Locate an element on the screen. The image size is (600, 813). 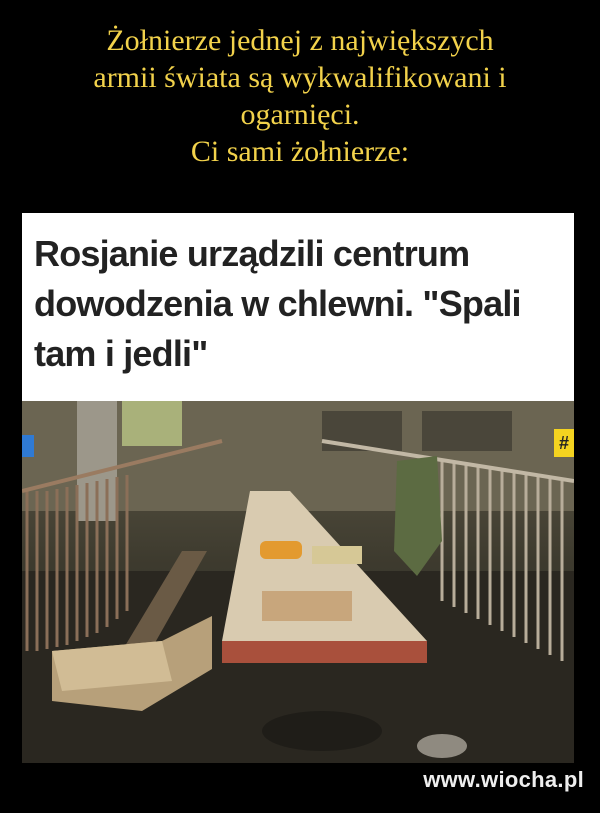
caption-line-2: armii świata są wykwalifikowani i is located at coordinates (300, 77).